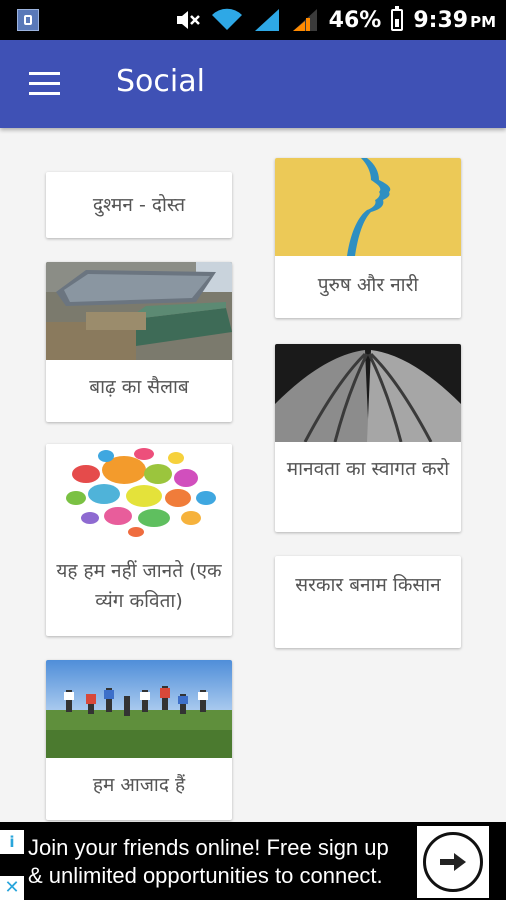  What do you see at coordinates (205, 875) in the screenshot?
I see `ad-text-line2: & unlimited opportunities to connect.` at bounding box center [205, 875].